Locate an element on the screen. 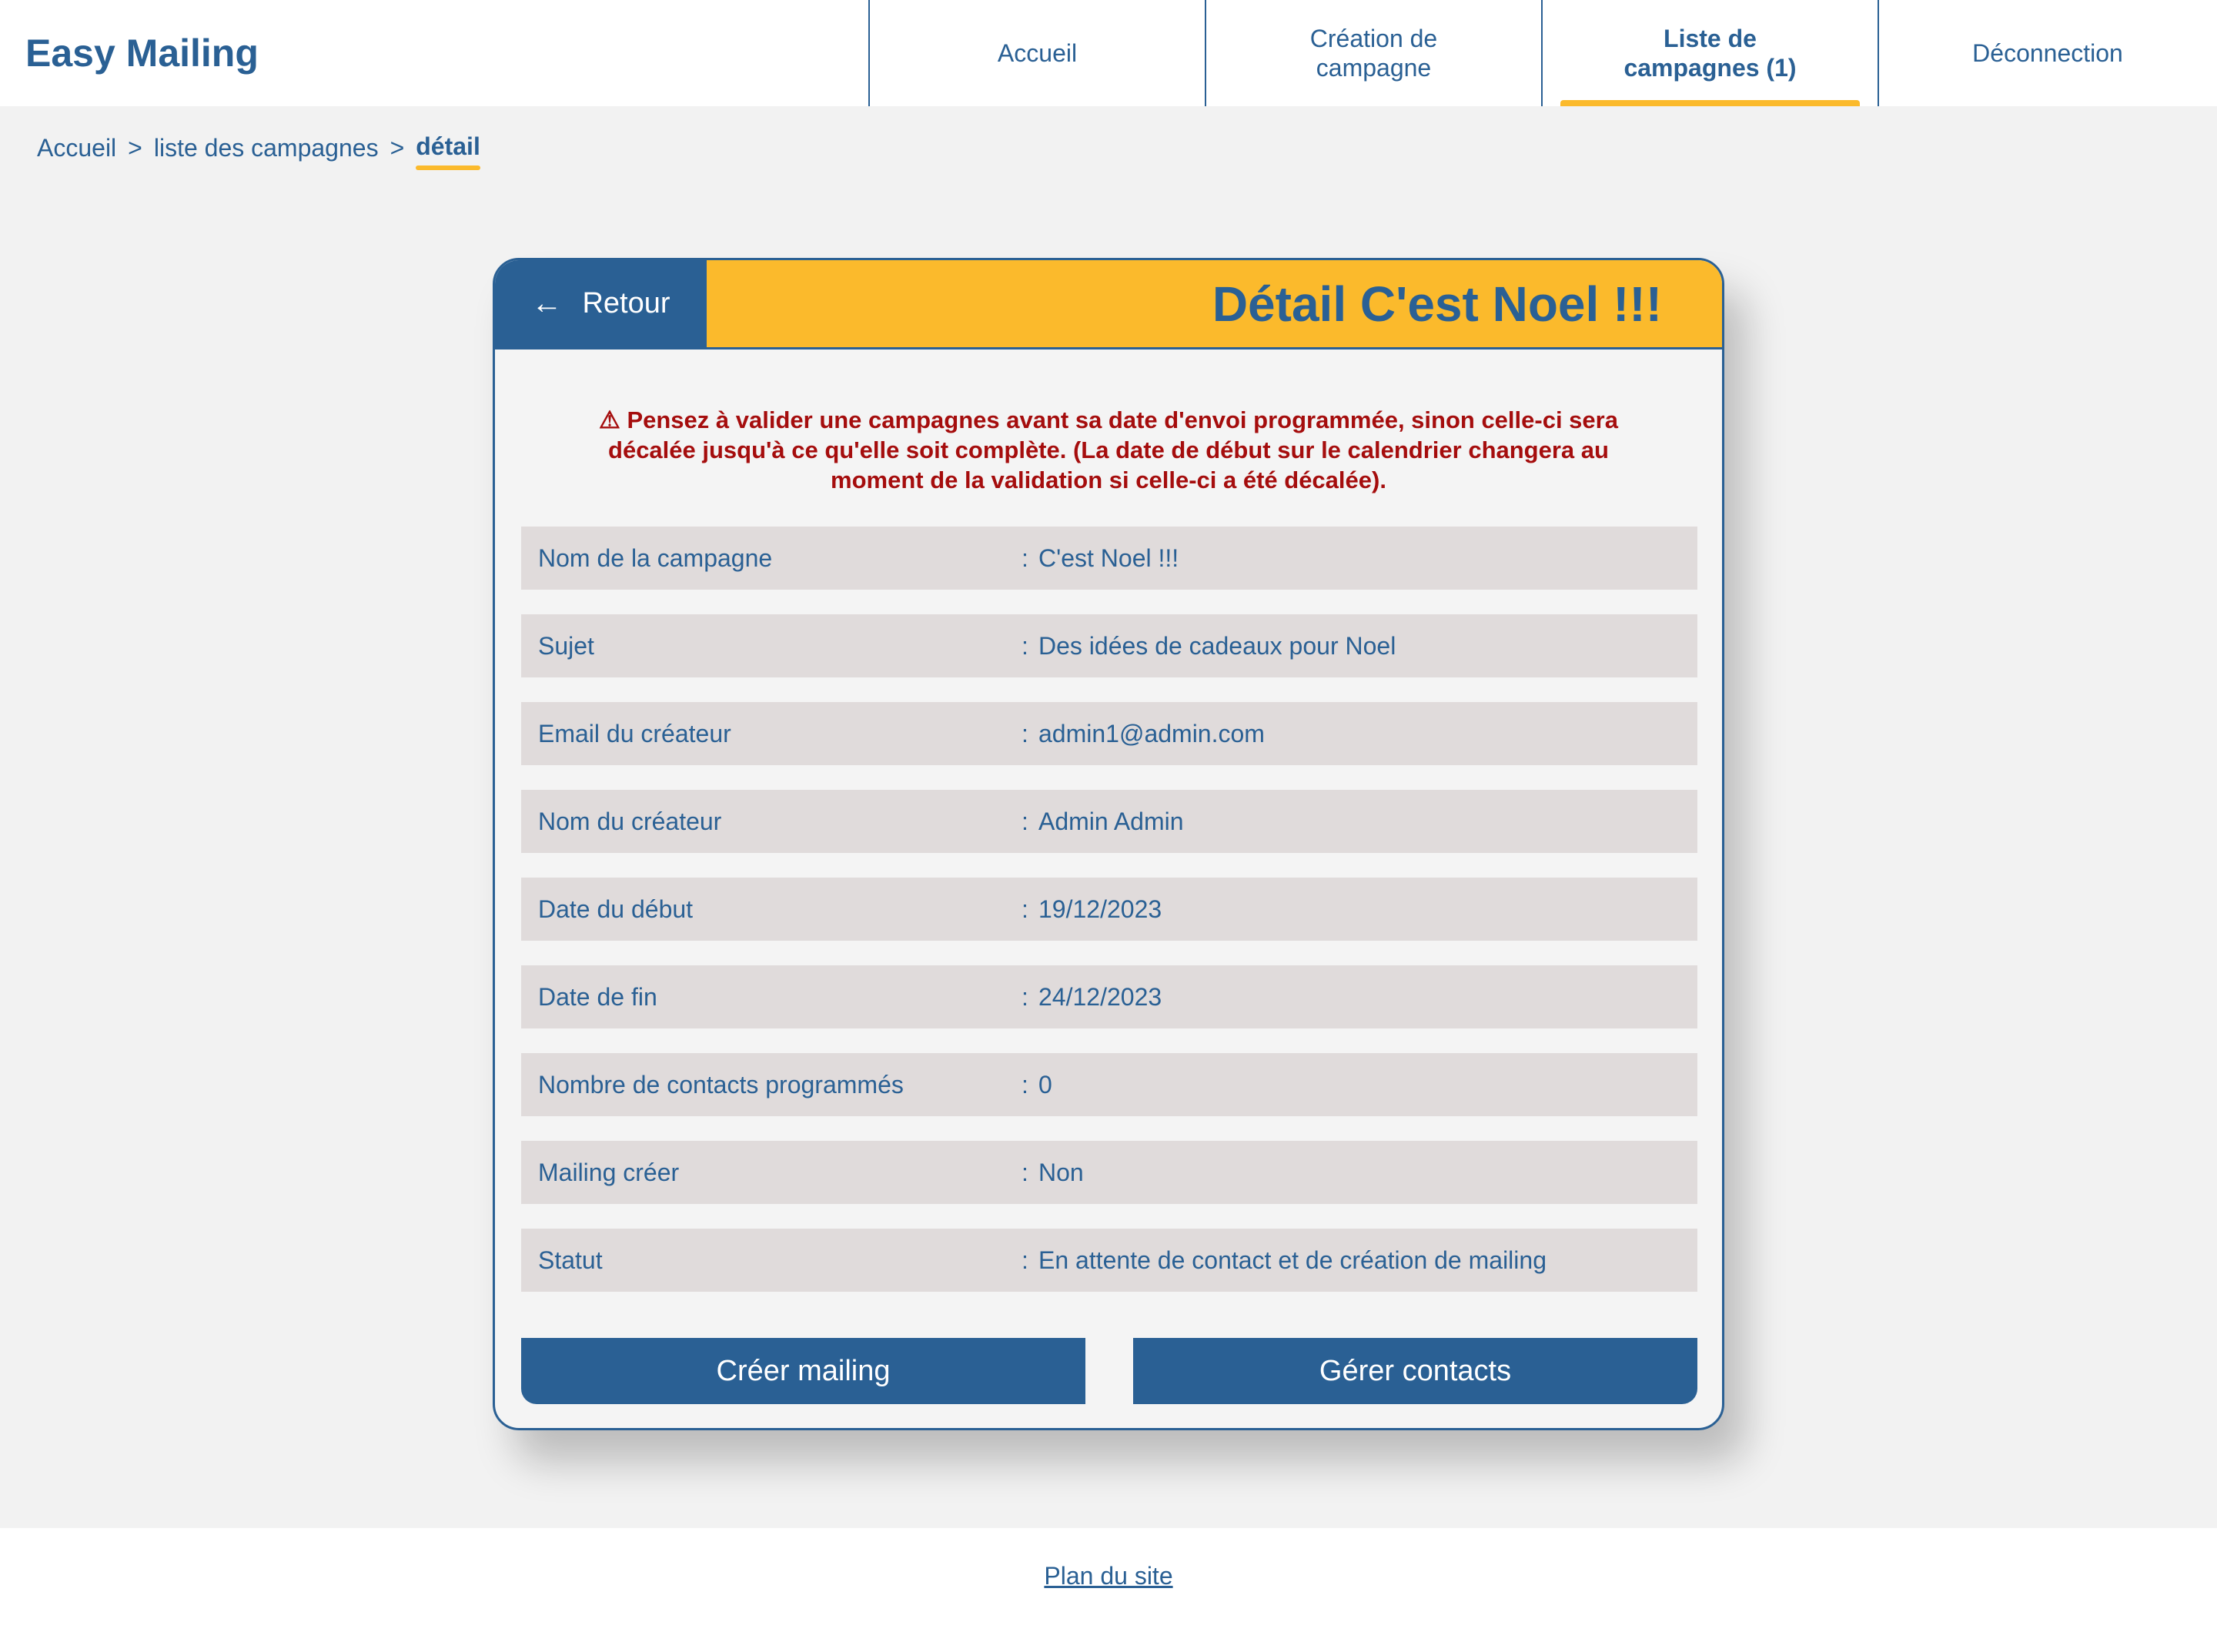 The image size is (2217, 1652). arrow-left-icon: ← is located at coordinates (547, 303).